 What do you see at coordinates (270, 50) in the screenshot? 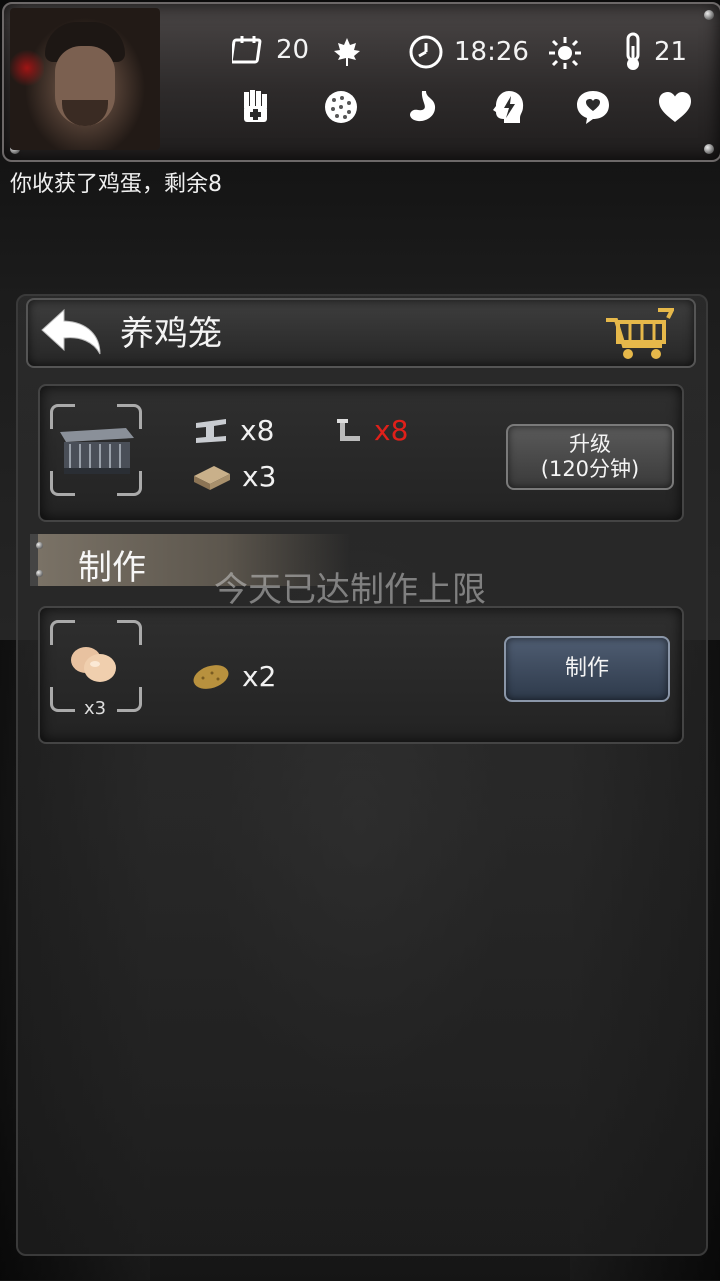
I see `day-counter: 20` at bounding box center [270, 50].